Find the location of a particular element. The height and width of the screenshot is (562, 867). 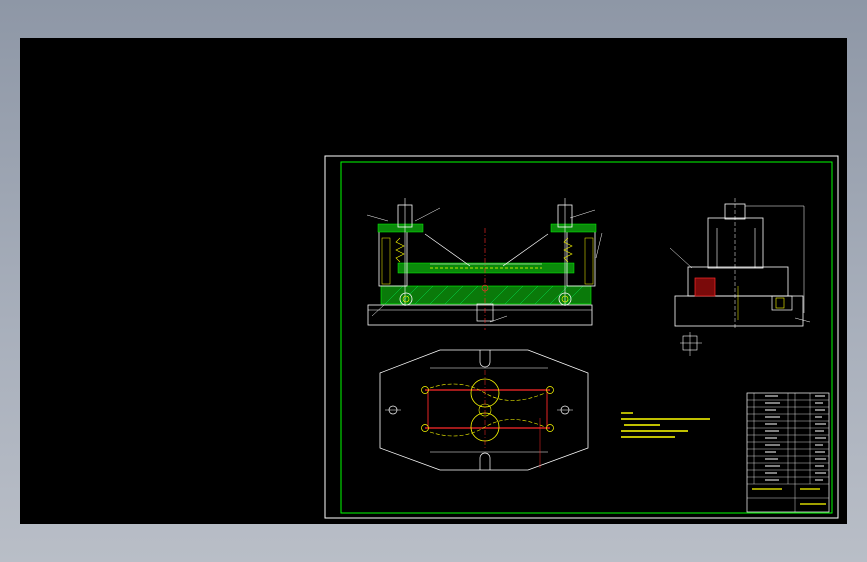

front-section-view is located at coordinates (484, 264).